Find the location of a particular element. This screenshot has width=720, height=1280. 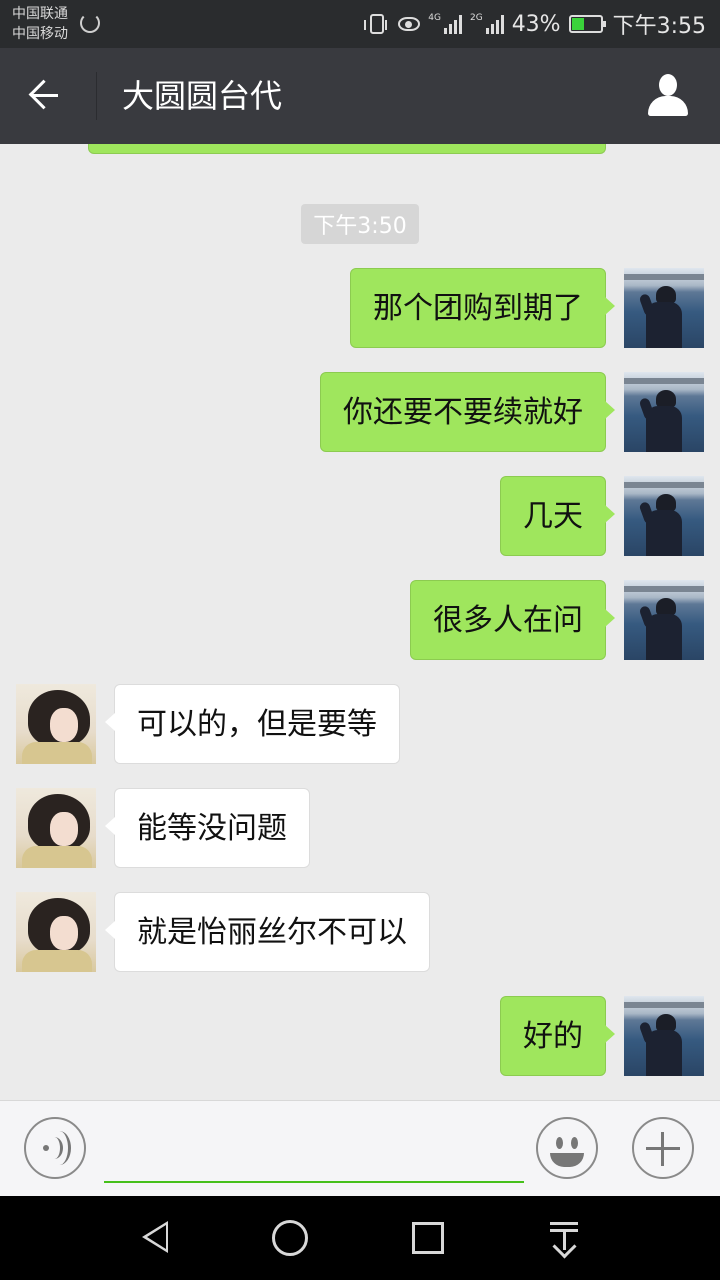

outgoing-message-bubble: 好的 is located at coordinates (557, 1036).